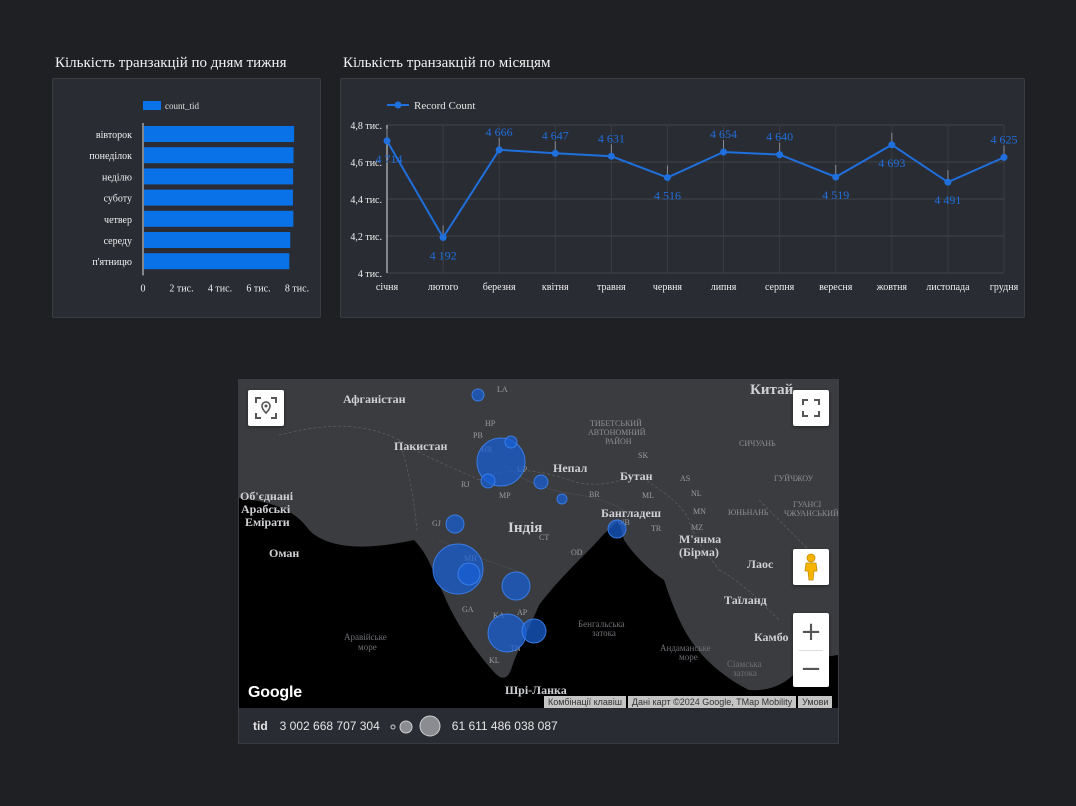 The height and width of the screenshot is (806, 1076). I want to click on map-label-uae-2: Арабські, so click(266, 509).